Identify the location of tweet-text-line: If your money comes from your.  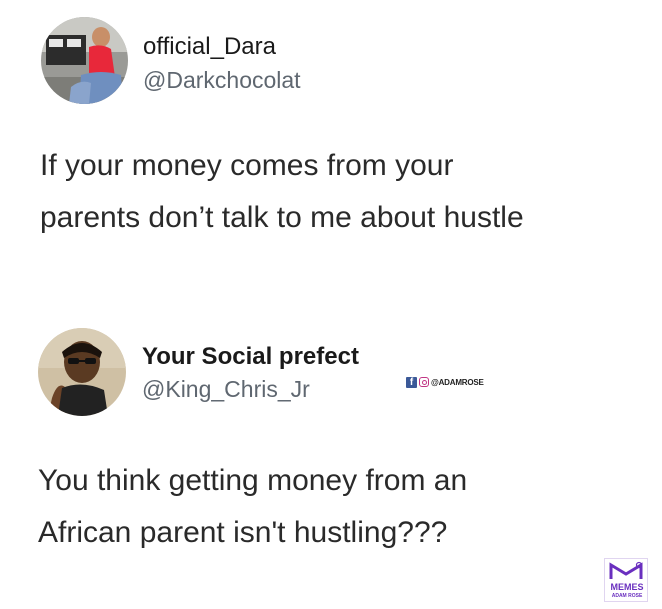
(247, 165).